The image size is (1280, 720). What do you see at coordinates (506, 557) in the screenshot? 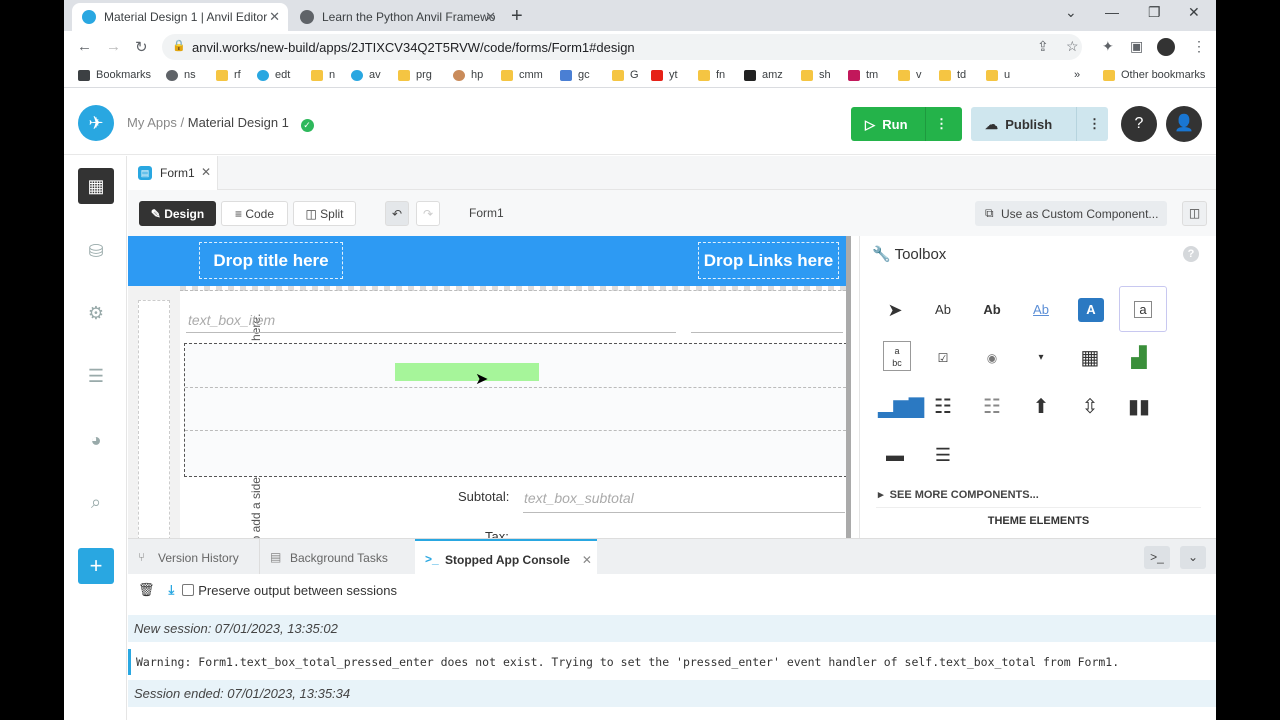
I see `tab-stopped-app-console: >_ Stopped App Console ✕` at bounding box center [506, 557].